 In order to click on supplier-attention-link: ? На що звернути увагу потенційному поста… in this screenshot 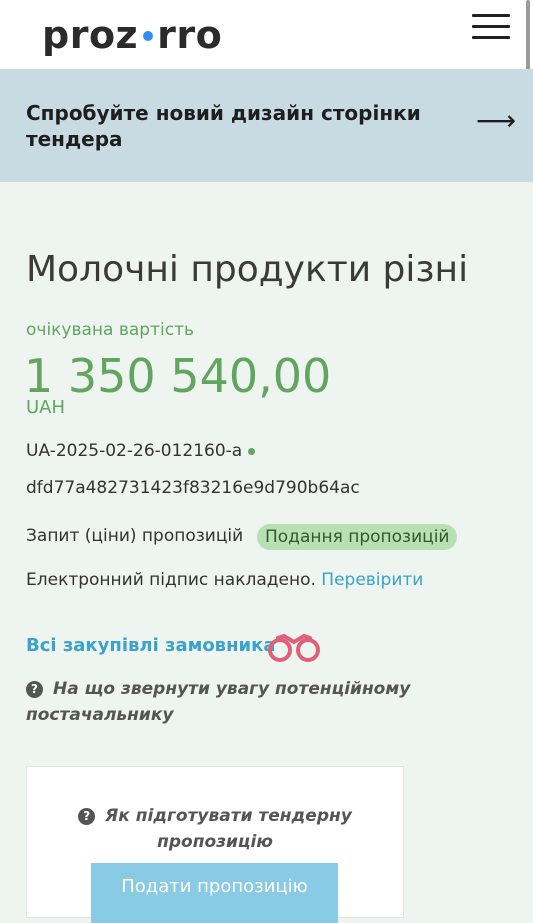, I will do `click(236, 702)`.